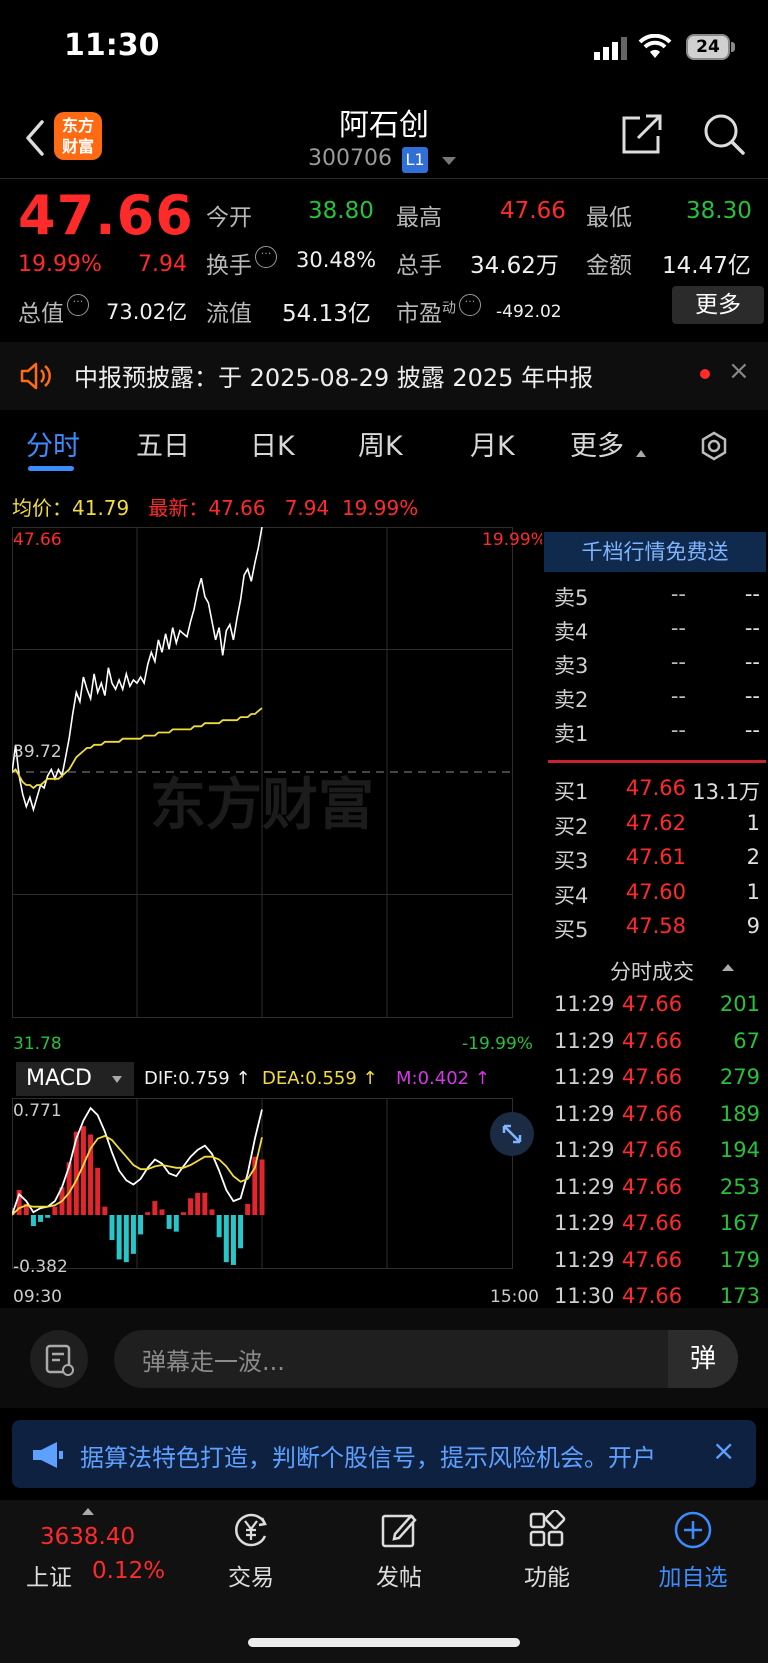 The height and width of the screenshot is (1663, 768). I want to click on bid-label: 买4, so click(571, 895).